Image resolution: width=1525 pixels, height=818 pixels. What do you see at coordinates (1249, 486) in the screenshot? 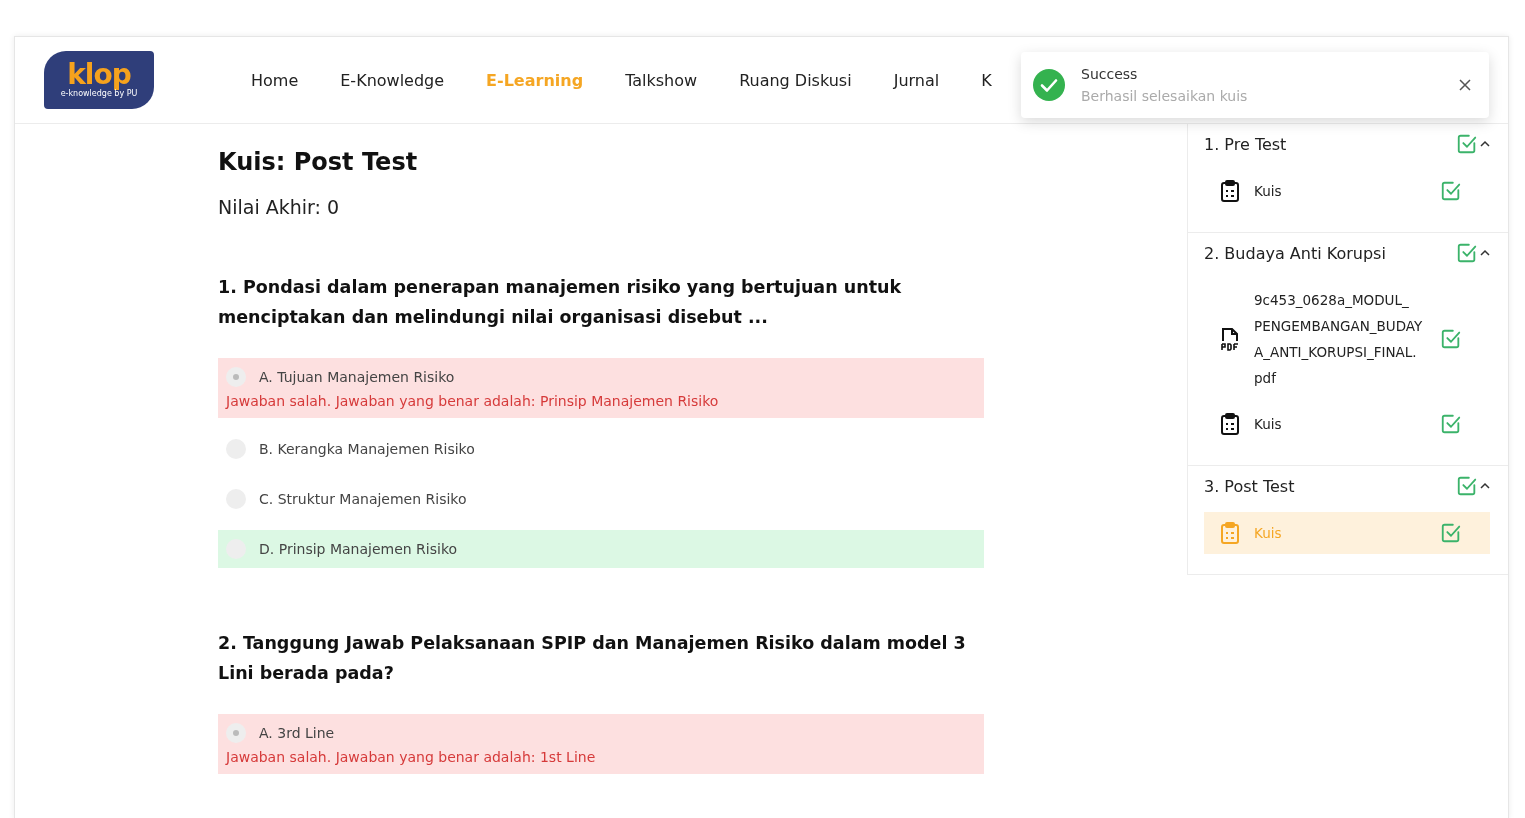
I see `section-title: 3. Post Test` at bounding box center [1249, 486].